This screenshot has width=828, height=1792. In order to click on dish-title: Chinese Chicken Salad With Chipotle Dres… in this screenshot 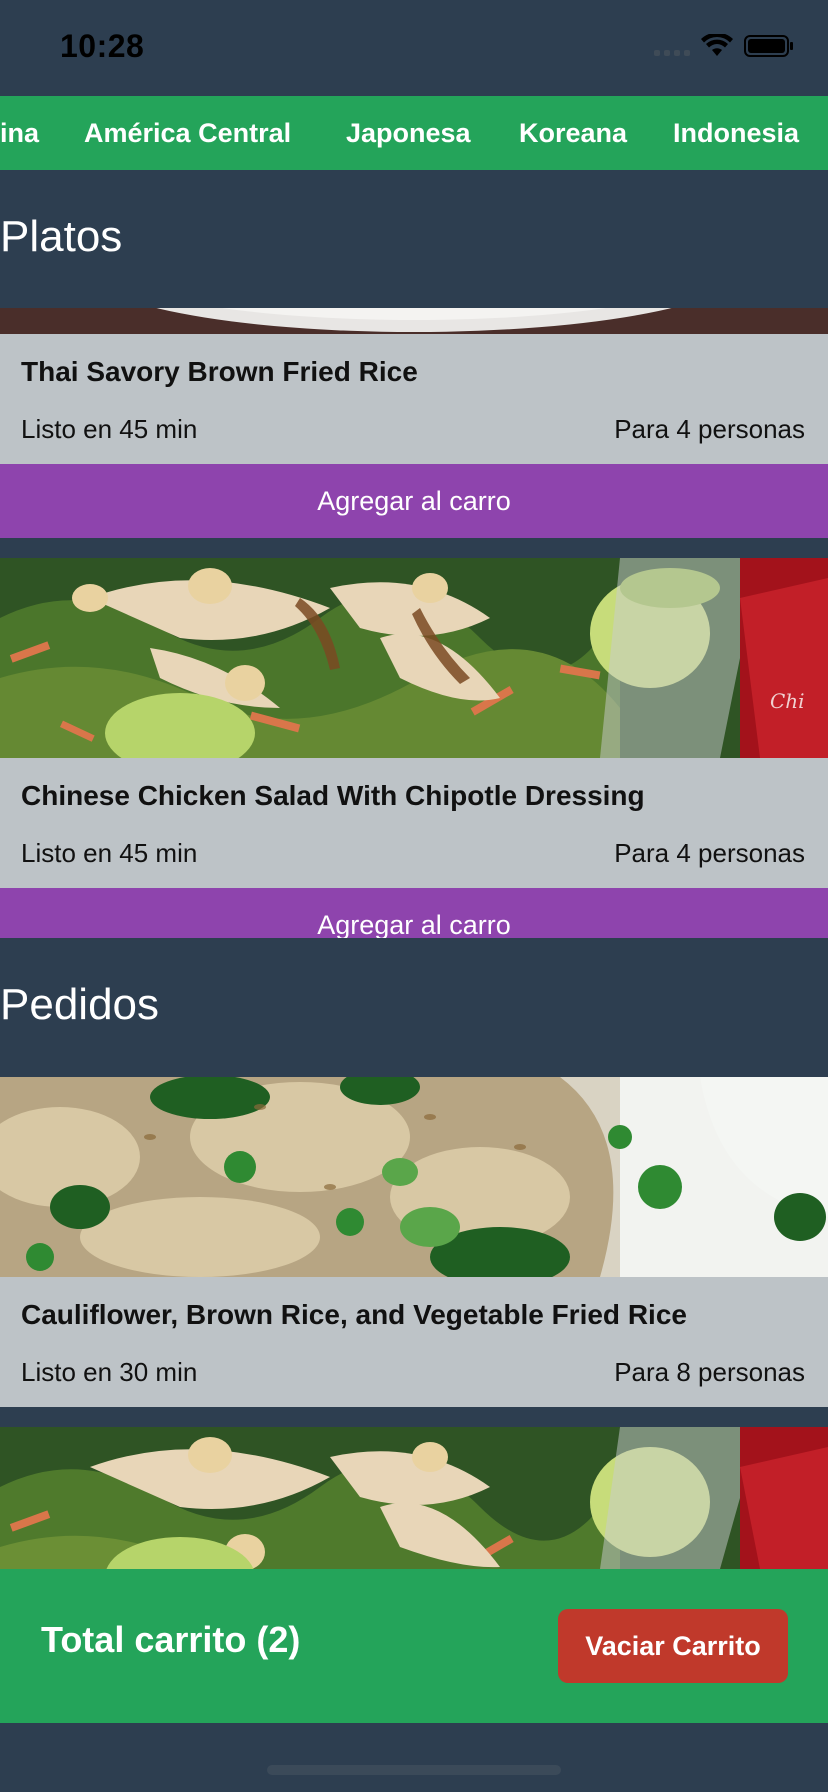, I will do `click(333, 795)`.